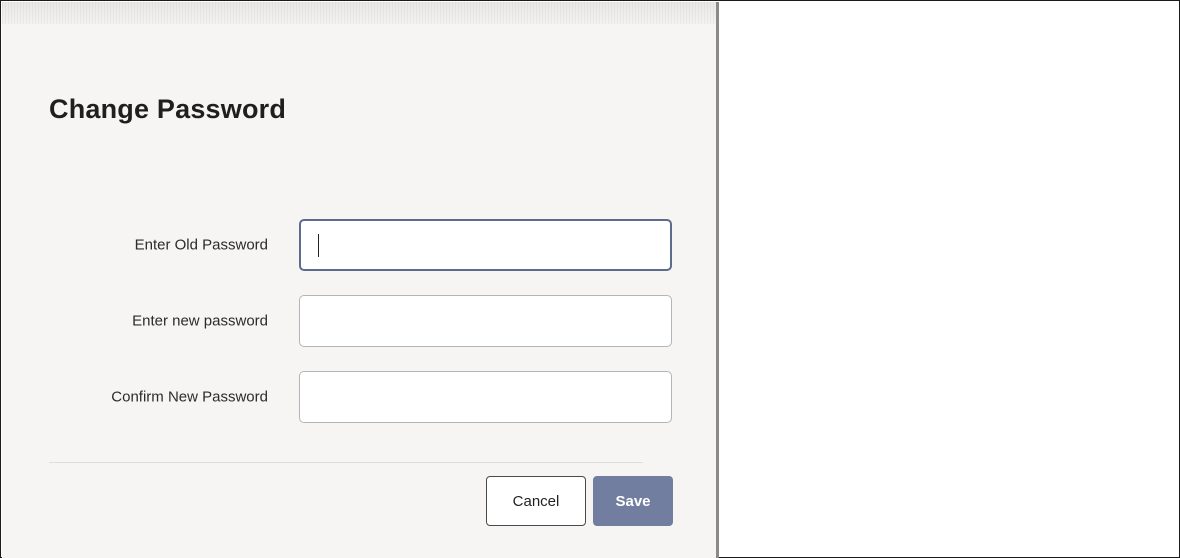 This screenshot has width=1180, height=558. I want to click on save-button: Save, so click(633, 501).